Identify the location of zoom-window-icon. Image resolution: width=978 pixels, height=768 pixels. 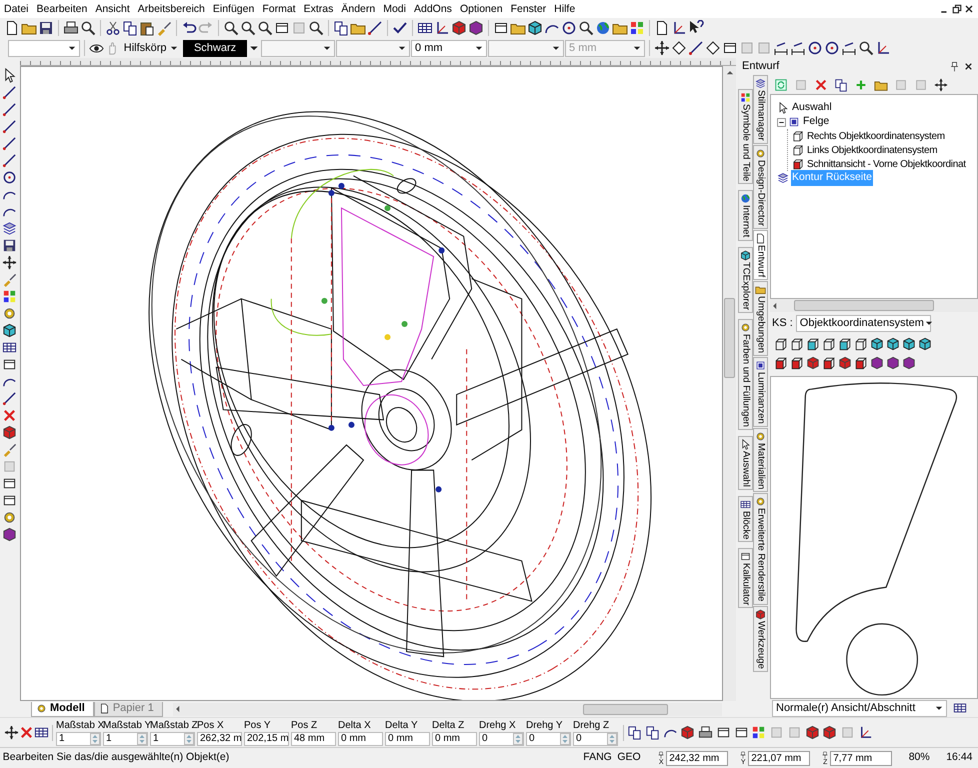
(265, 28).